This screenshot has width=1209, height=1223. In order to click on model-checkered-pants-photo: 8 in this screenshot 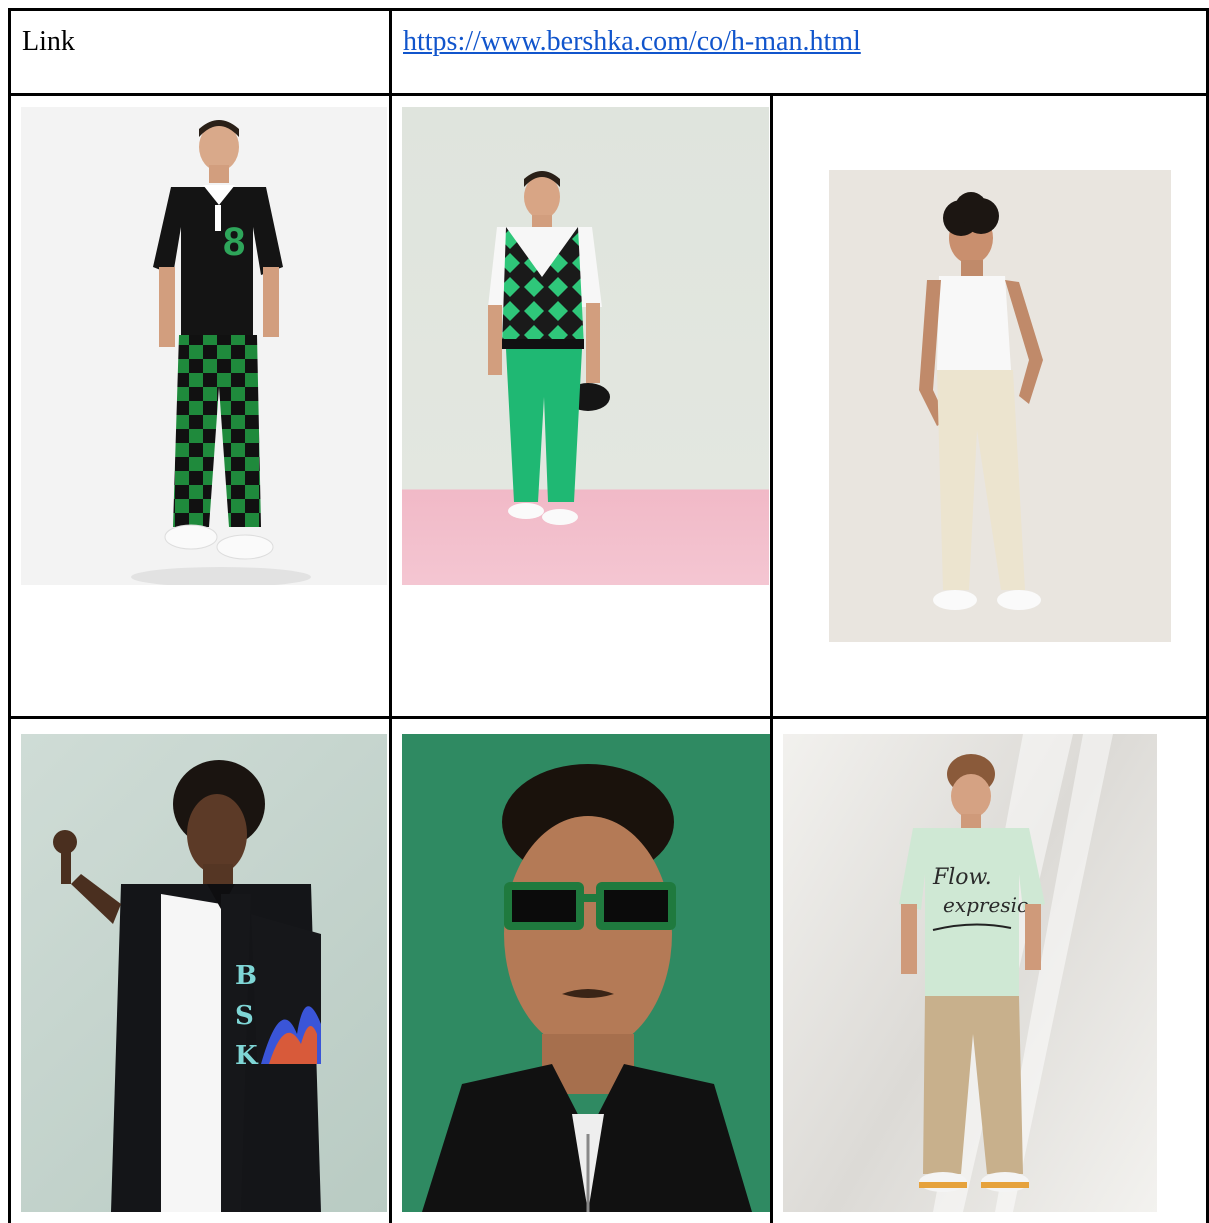, I will do `click(204, 346)`.